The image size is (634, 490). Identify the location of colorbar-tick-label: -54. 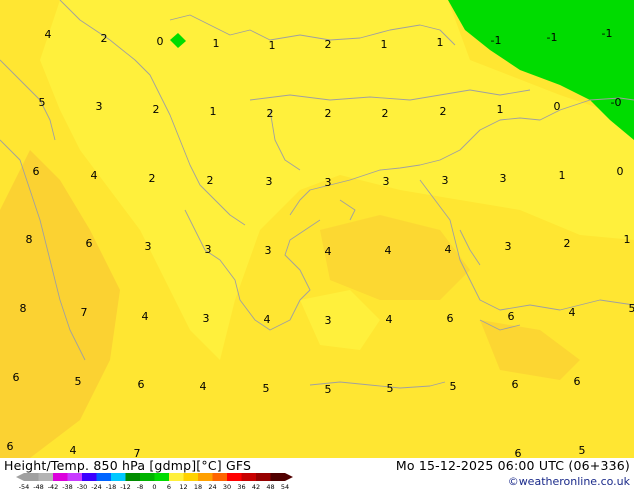
(24, 486).